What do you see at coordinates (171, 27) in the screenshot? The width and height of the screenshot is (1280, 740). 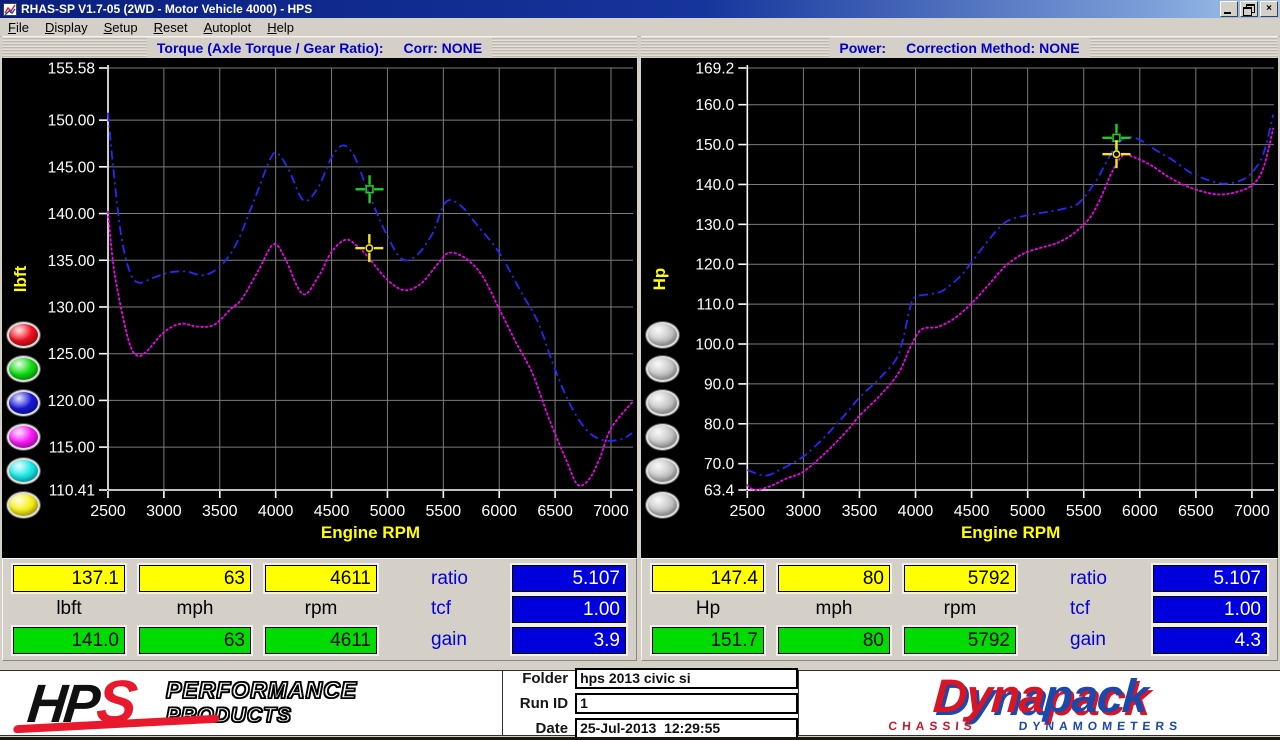 I see `menu-reset: Reset` at bounding box center [171, 27].